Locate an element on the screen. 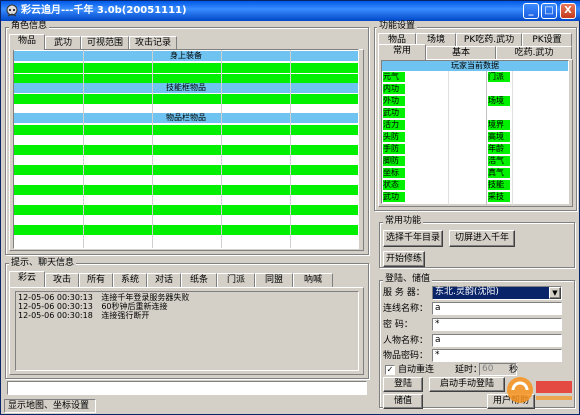 This screenshot has width=580, height=415. stat-label-left: 元气 is located at coordinates (394, 77).